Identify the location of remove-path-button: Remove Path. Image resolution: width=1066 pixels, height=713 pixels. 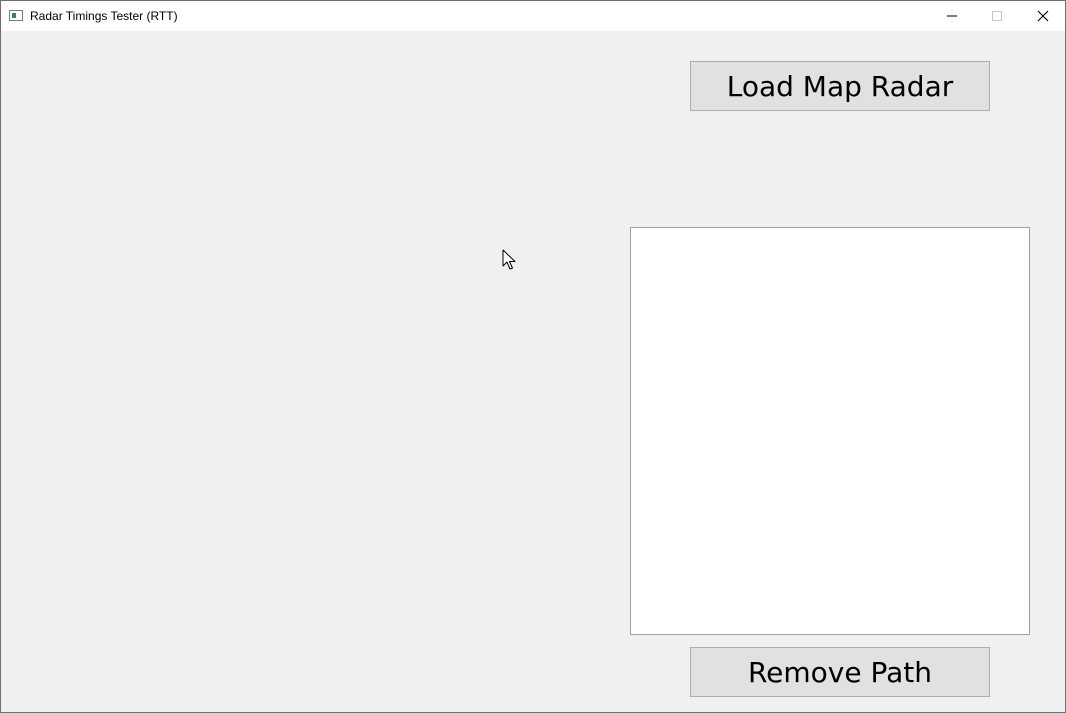
(840, 672).